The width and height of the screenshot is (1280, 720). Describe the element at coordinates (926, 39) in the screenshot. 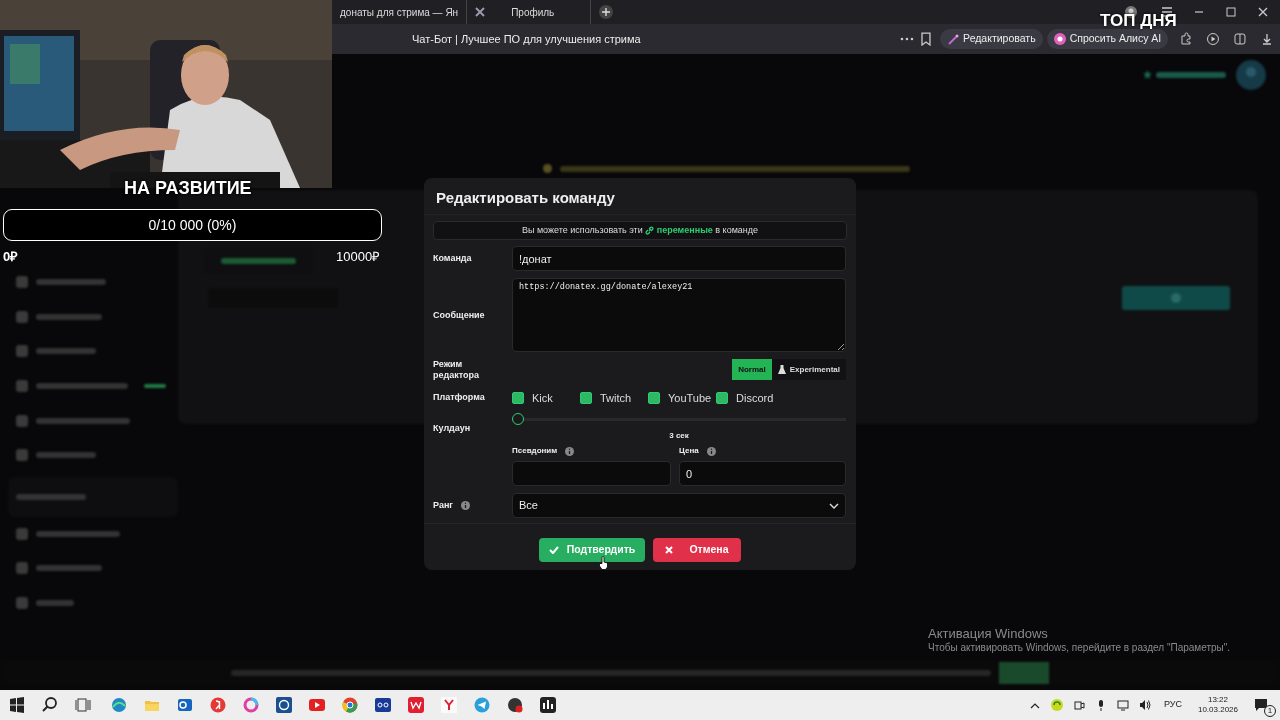

I see `bookmark-icon` at that location.